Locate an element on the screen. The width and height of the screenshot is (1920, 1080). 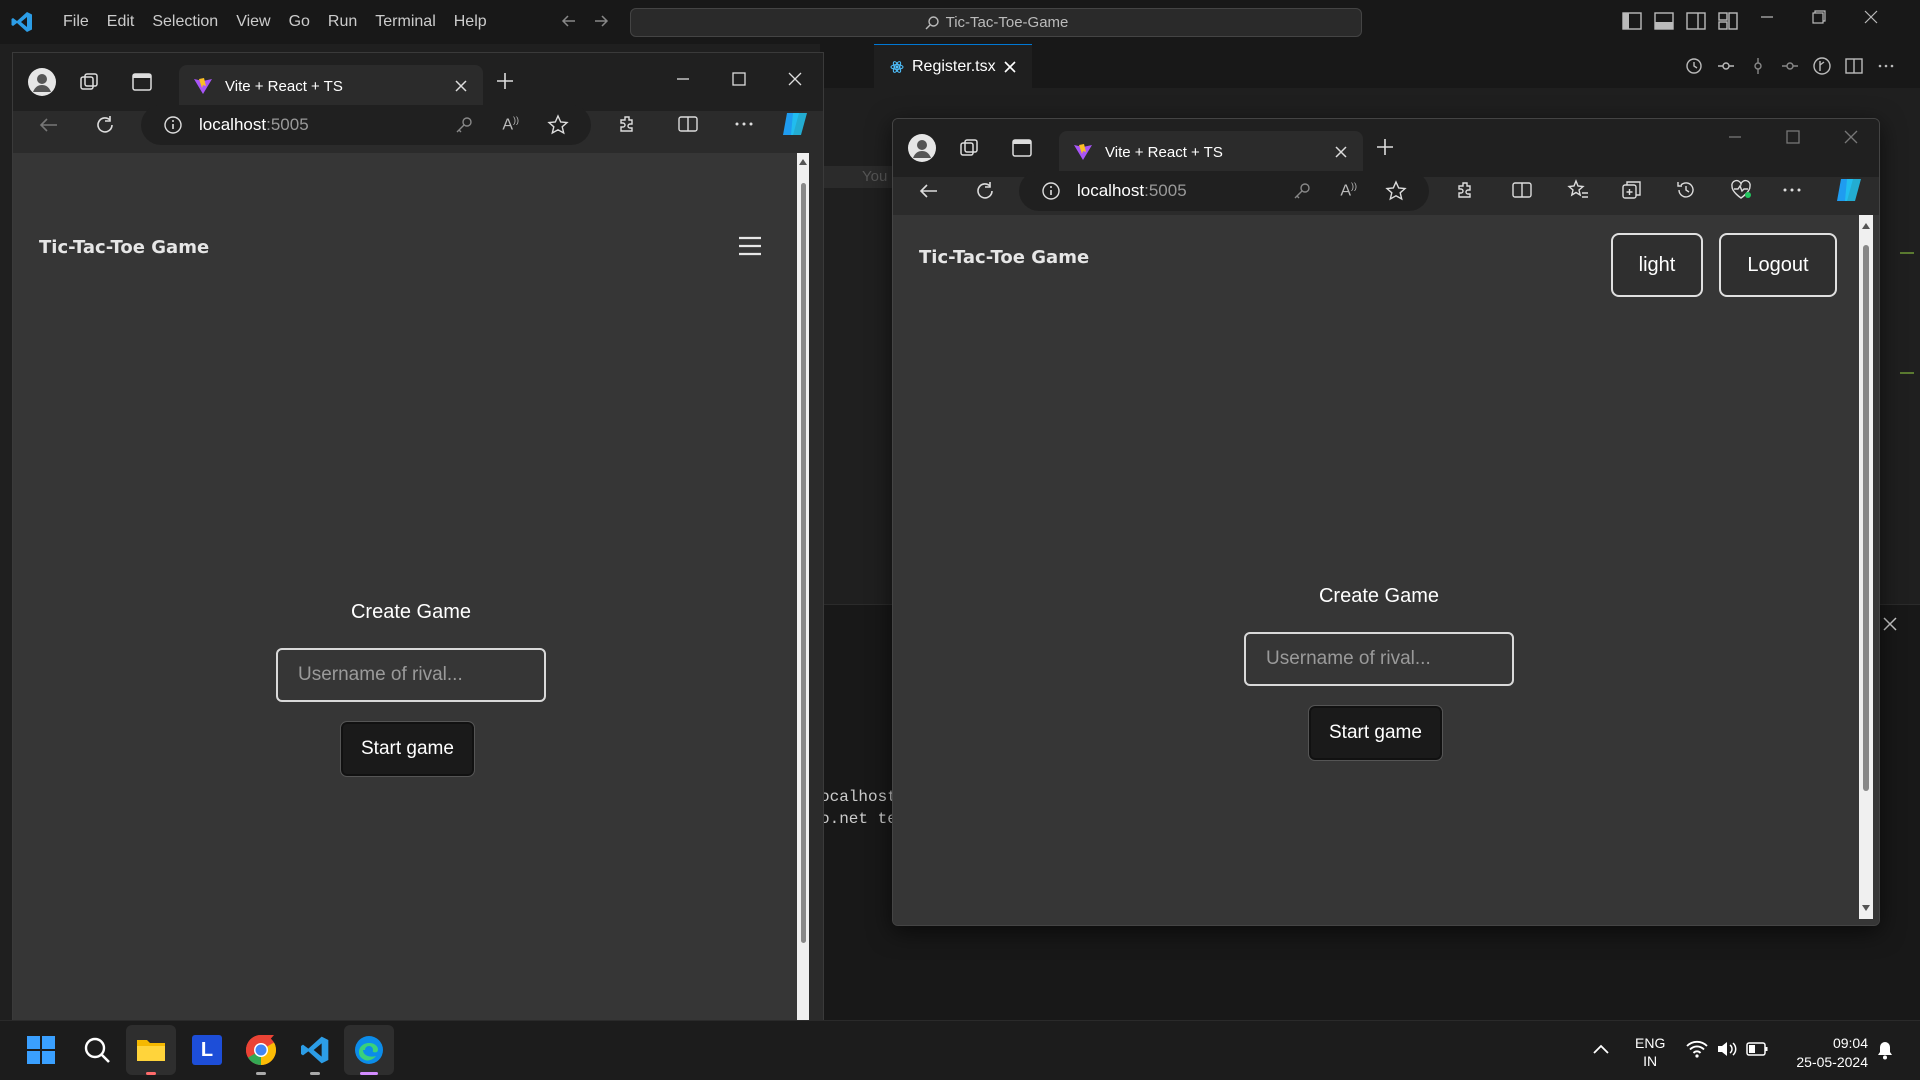
notification-bell-icon is located at coordinates (1885, 1050).